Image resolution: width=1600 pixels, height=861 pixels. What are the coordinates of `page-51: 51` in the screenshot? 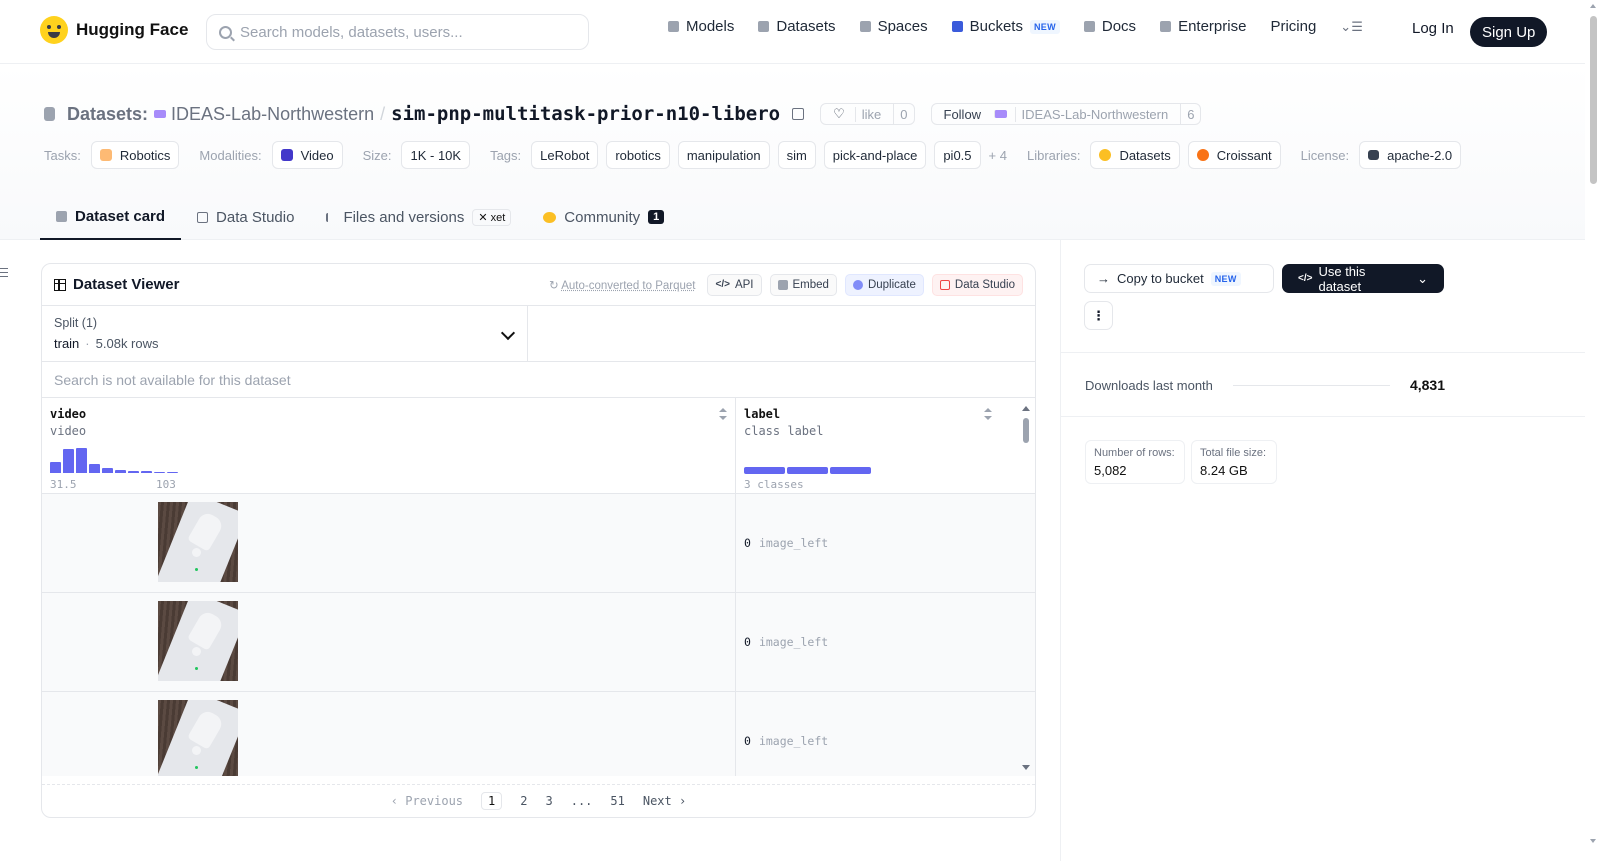 It's located at (617, 801).